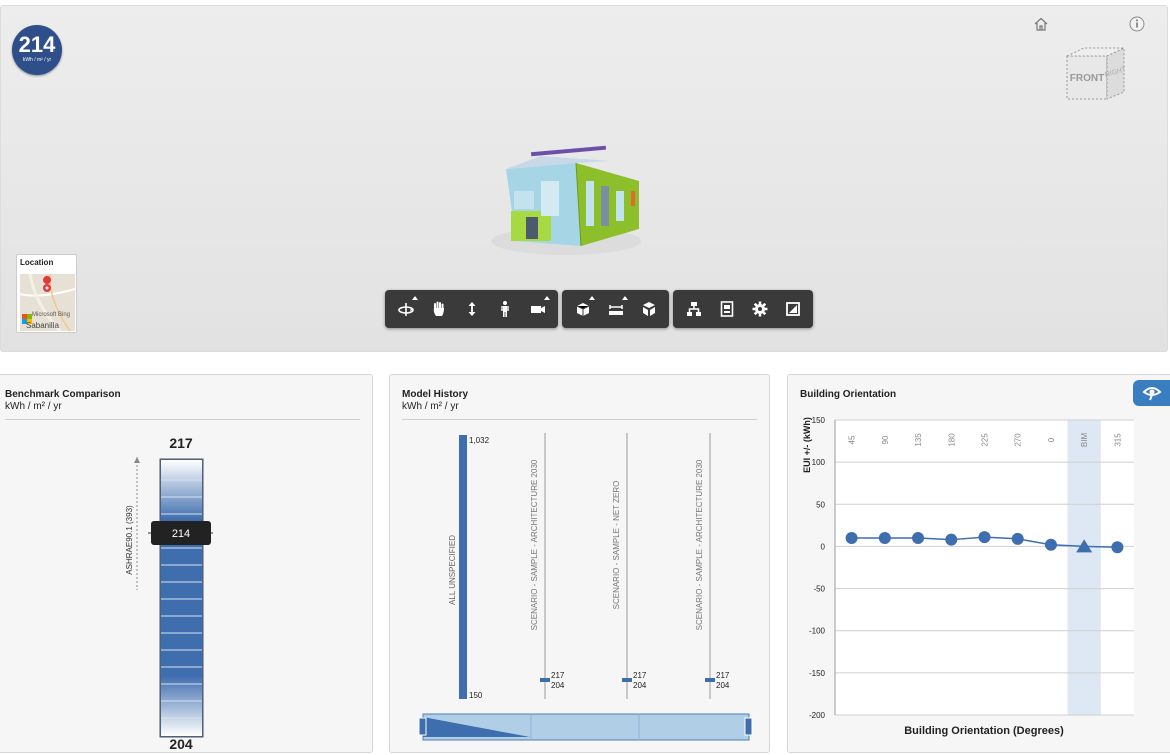 Image resolution: width=1170 pixels, height=755 pixels. I want to click on viewer-toolbar, so click(599, 309).